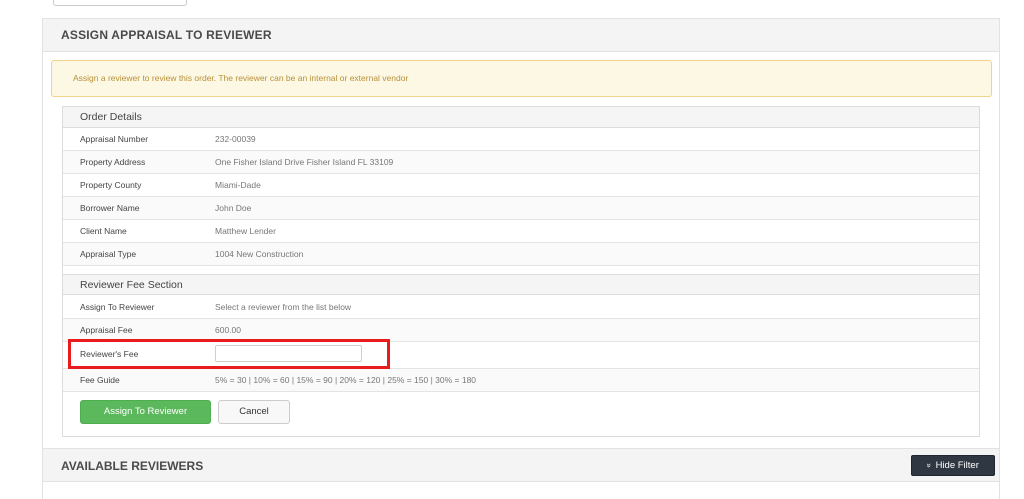 The width and height of the screenshot is (1024, 499). I want to click on cancel-button: Cancel, so click(254, 412).